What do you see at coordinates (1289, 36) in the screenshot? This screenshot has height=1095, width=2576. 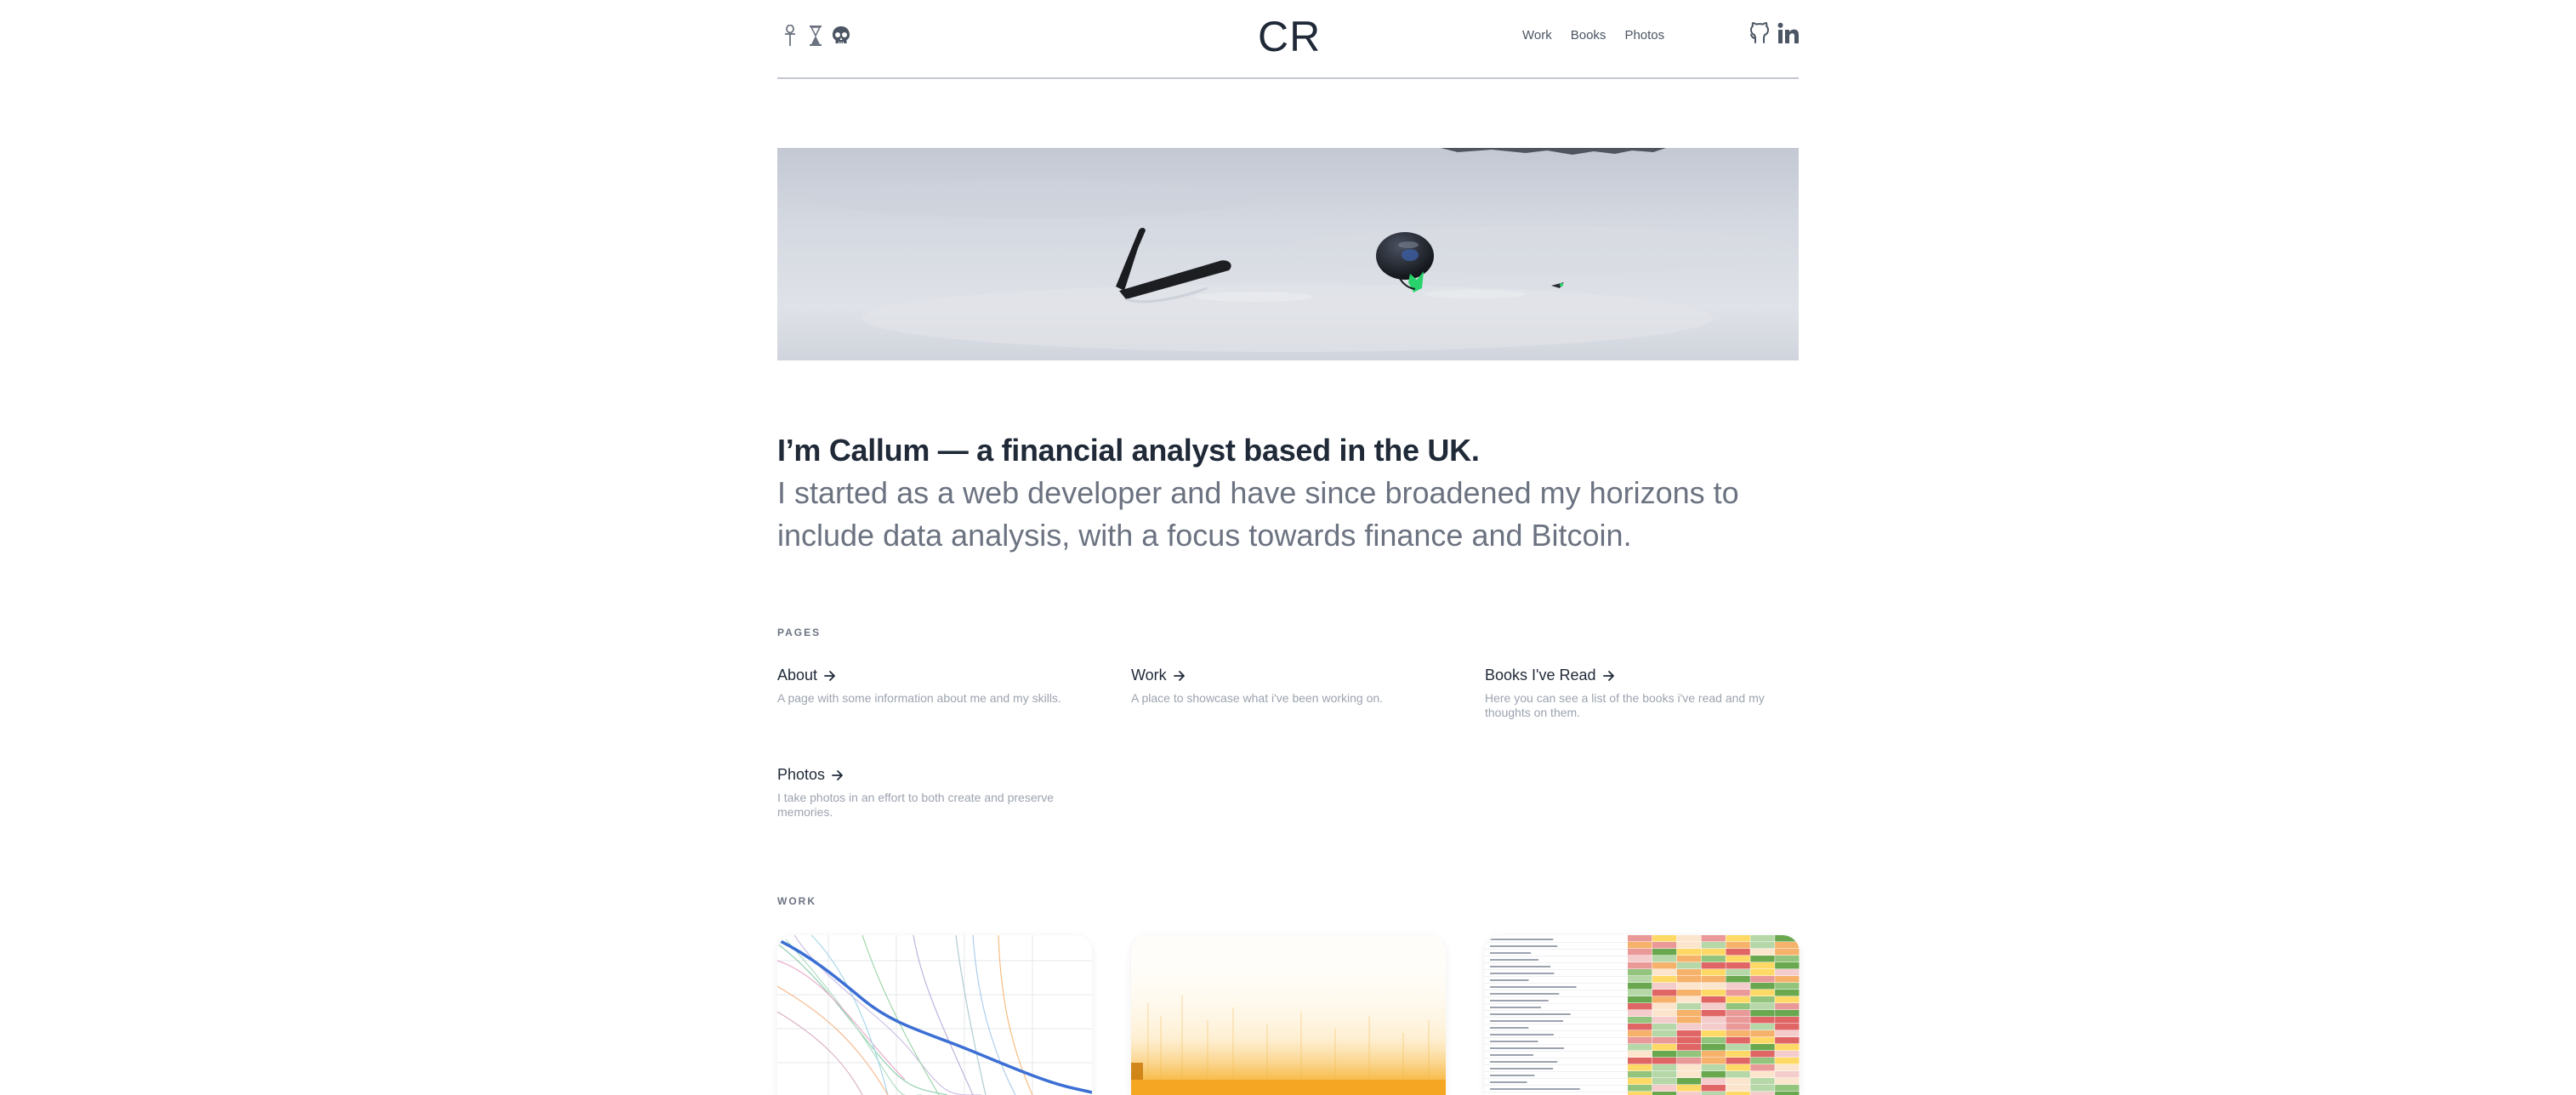 I see `site-logo: CR` at bounding box center [1289, 36].